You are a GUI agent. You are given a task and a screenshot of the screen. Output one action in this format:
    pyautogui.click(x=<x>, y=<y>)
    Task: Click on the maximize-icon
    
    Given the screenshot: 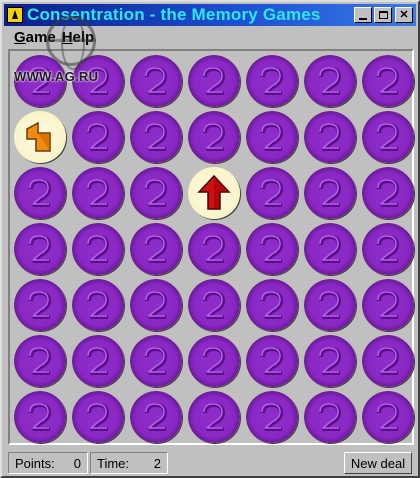 What is the action you would take?
    pyautogui.click(x=383, y=15)
    